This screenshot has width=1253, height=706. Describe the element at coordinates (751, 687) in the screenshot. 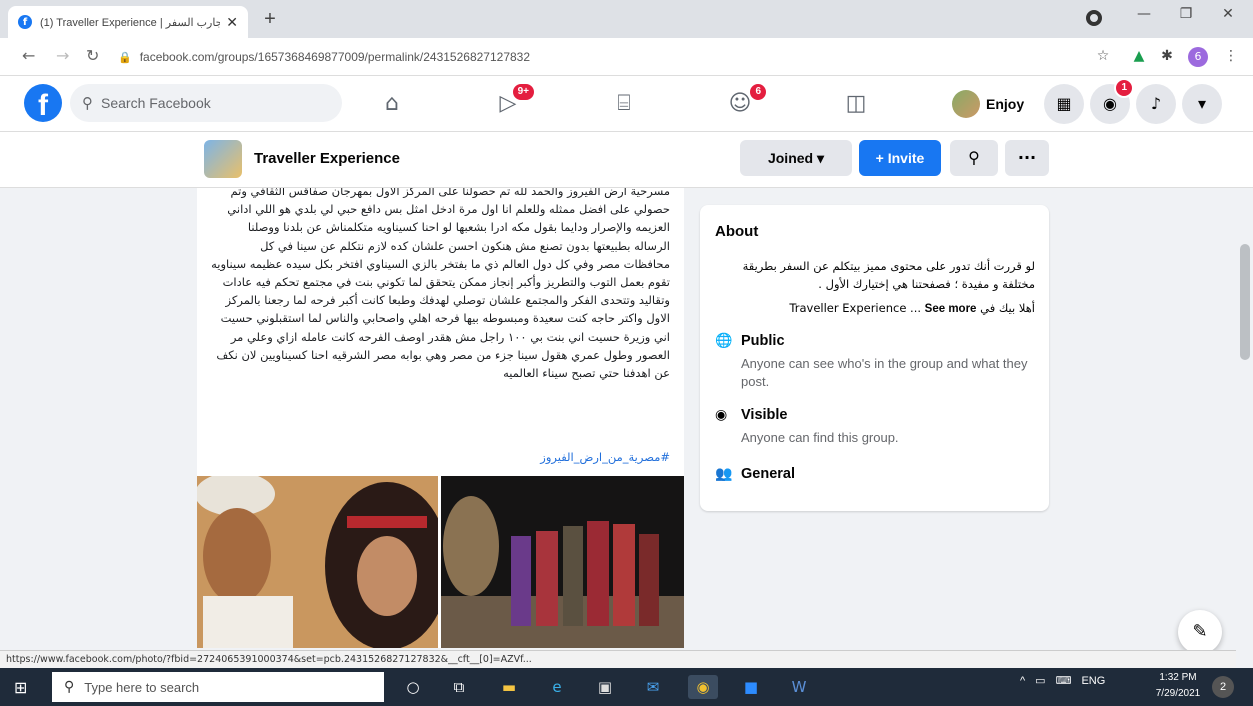

I see `zoom-icon: ■` at that location.